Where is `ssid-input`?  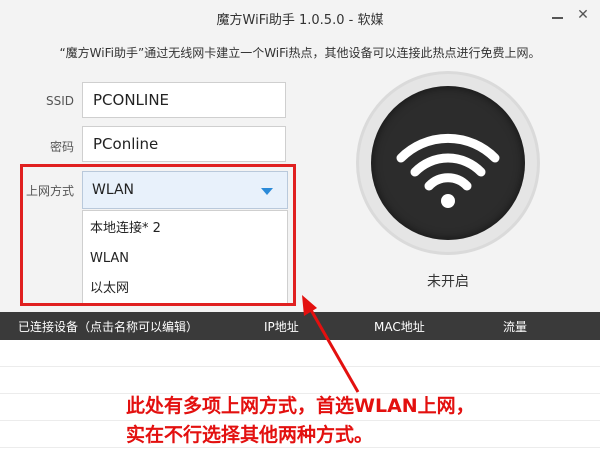
ssid-input is located at coordinates (184, 100).